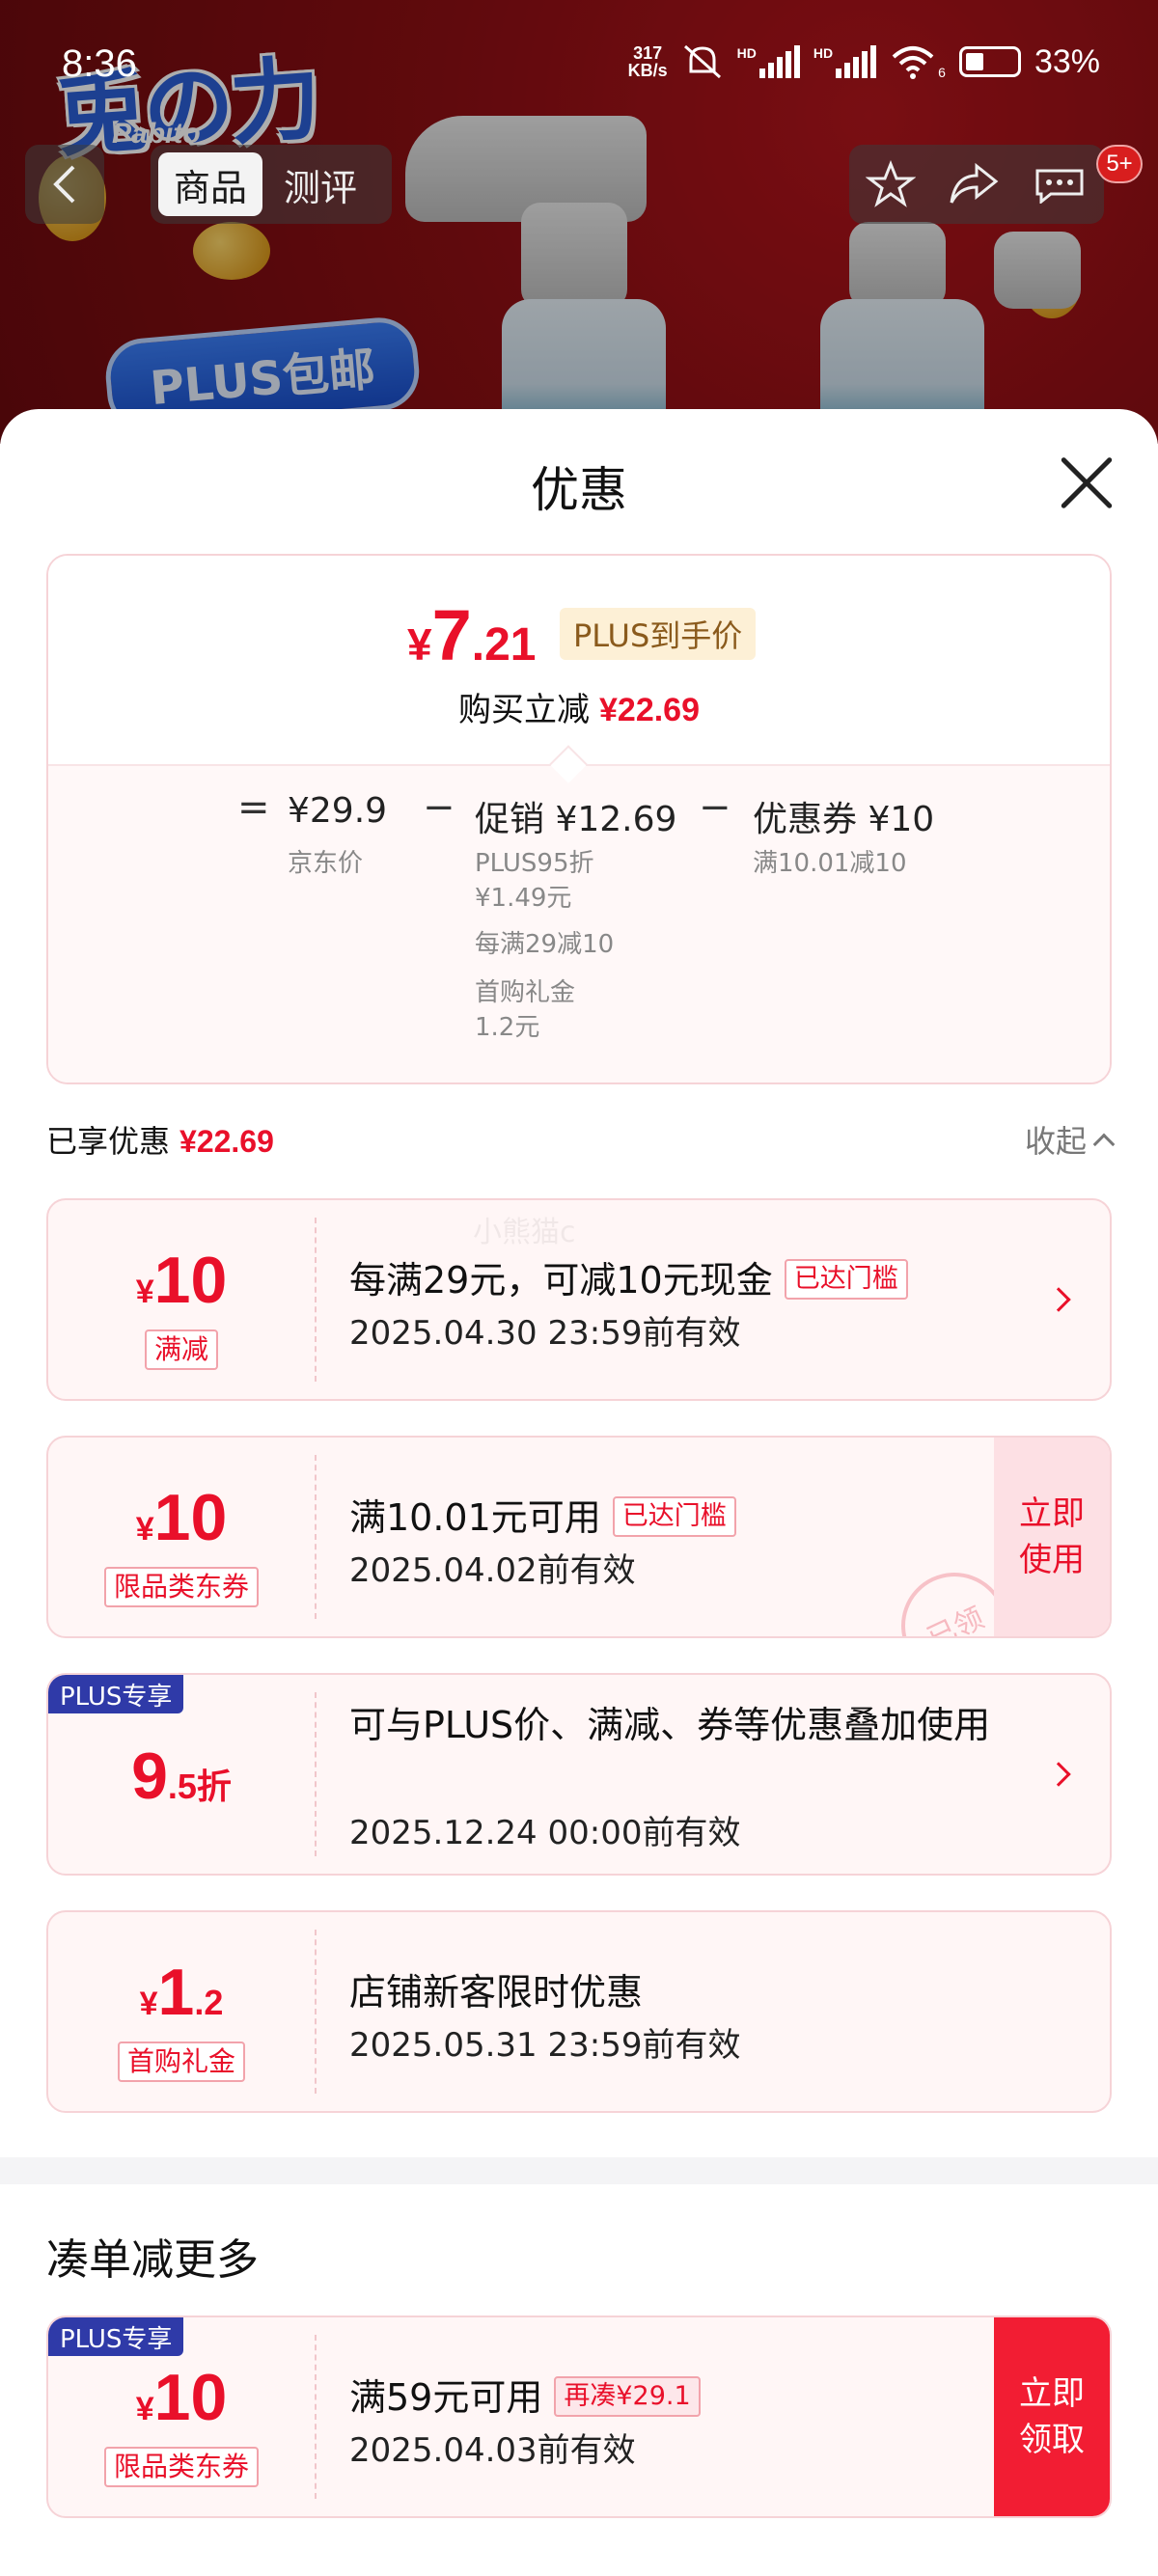  I want to click on instant-reduction-label: 购买立减, so click(524, 710).